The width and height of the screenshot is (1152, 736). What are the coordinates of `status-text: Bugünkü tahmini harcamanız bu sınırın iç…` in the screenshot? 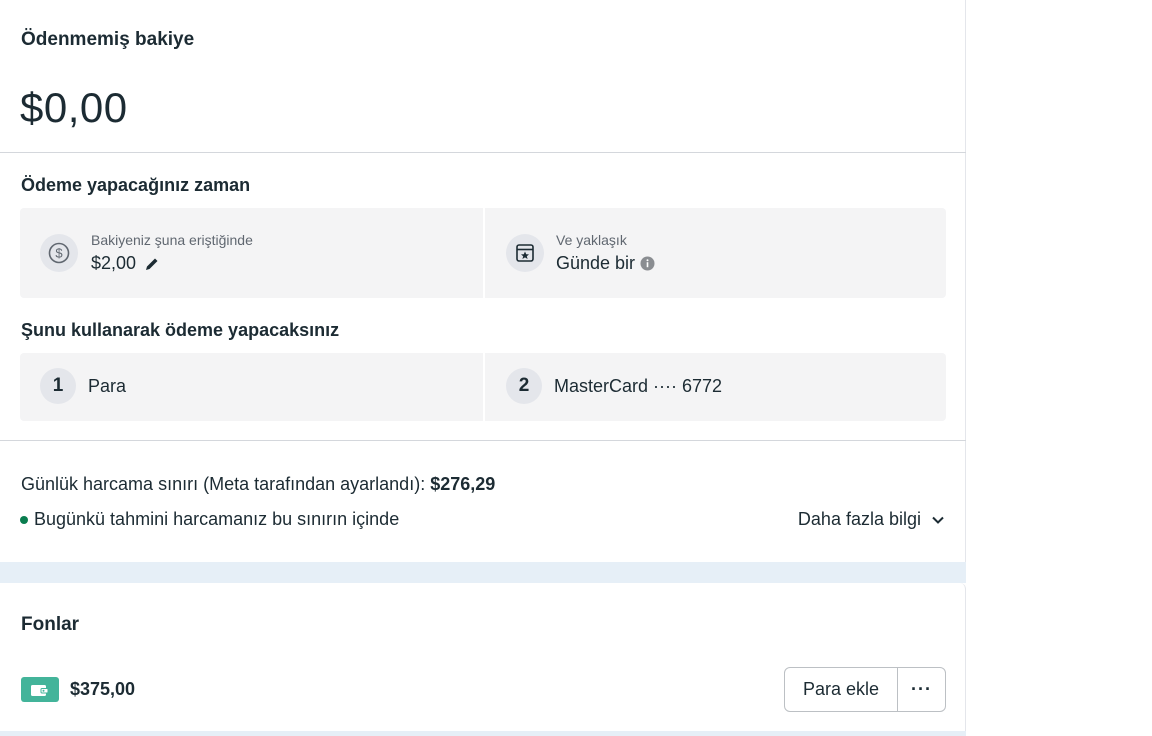 It's located at (217, 519).